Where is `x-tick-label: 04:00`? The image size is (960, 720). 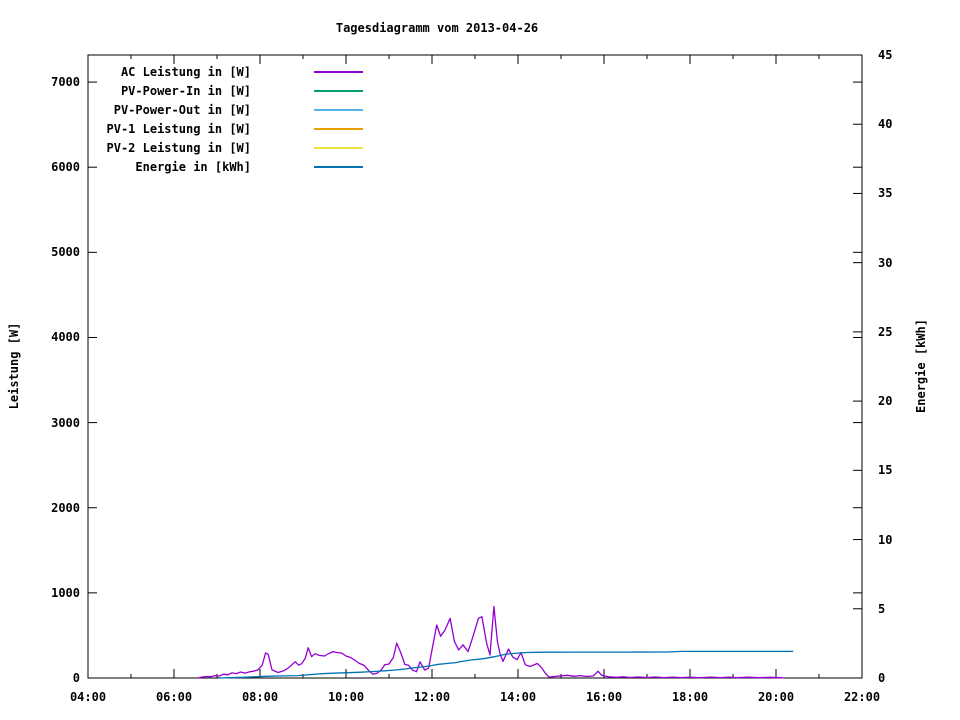
x-tick-label: 04:00 is located at coordinates (88, 697).